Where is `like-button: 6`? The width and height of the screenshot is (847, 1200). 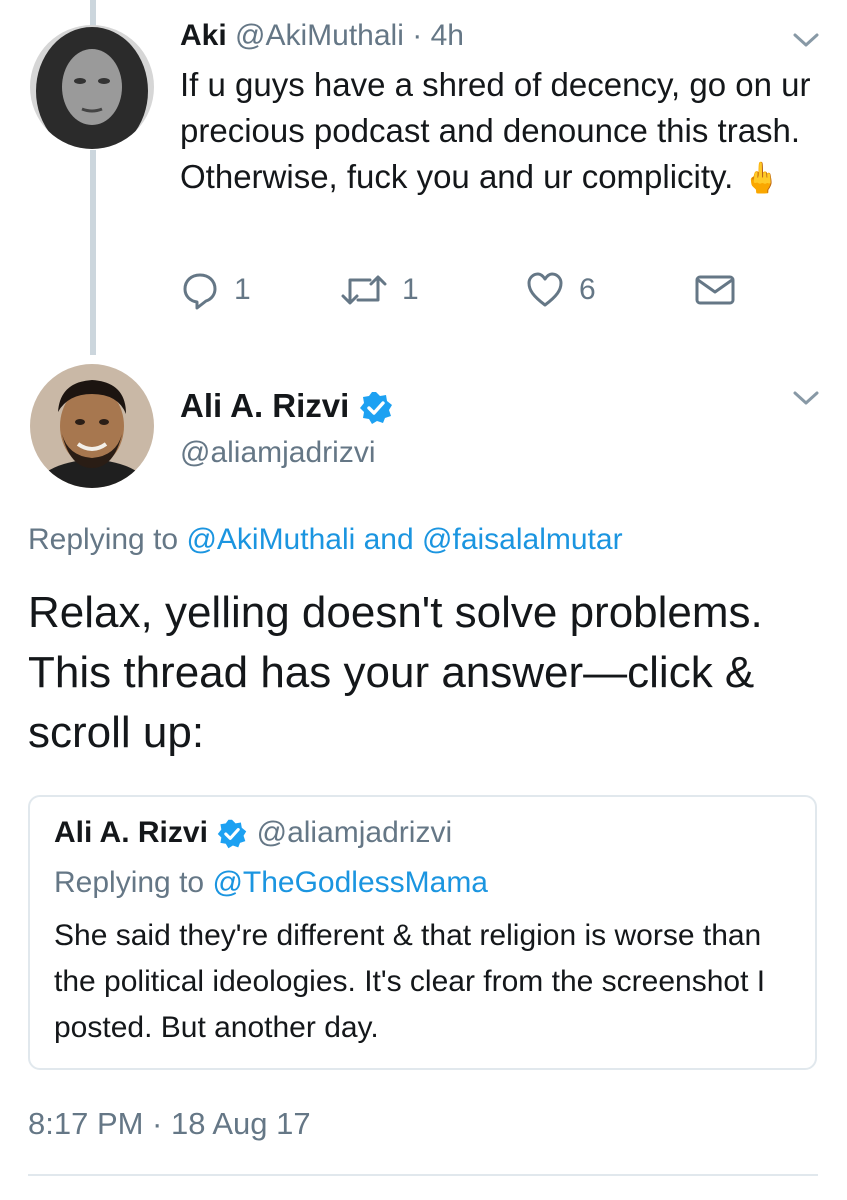 like-button: 6 is located at coordinates (560, 290).